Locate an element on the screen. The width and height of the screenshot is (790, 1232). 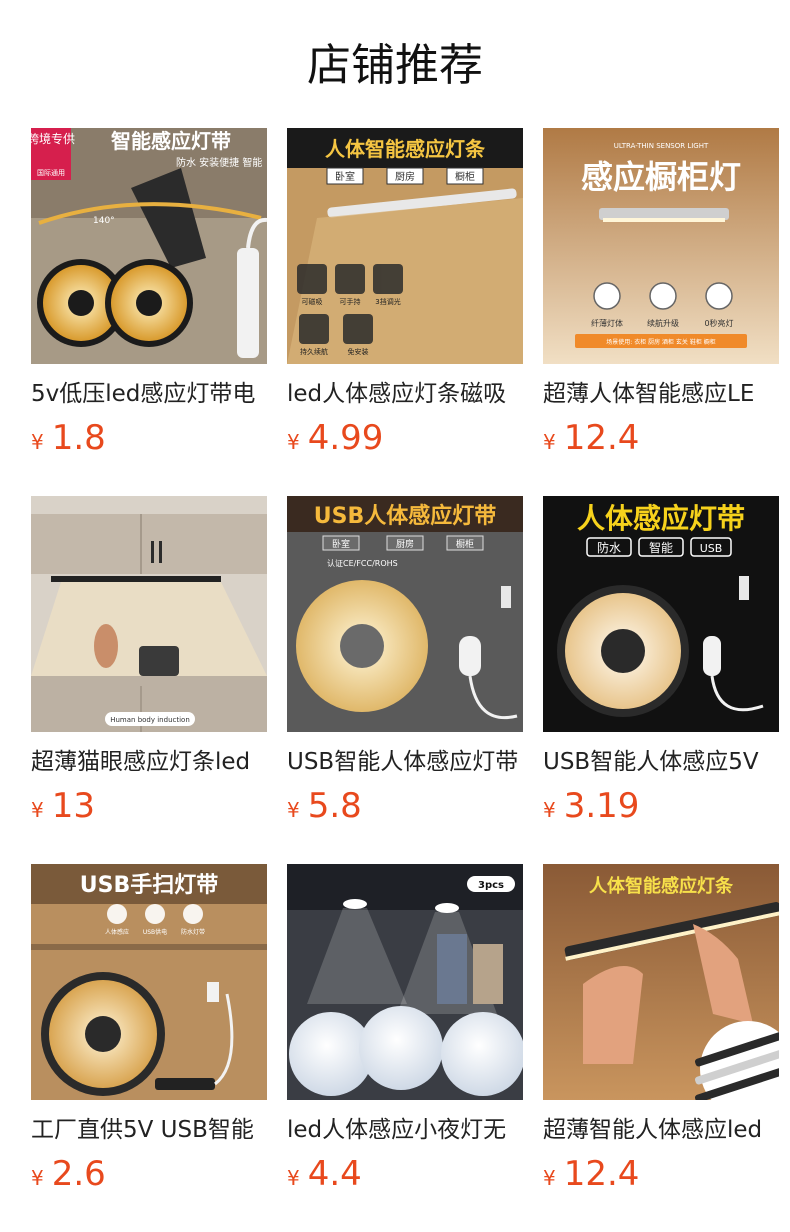
image-badge: 跨境专供 is located at coordinates (53, 138).